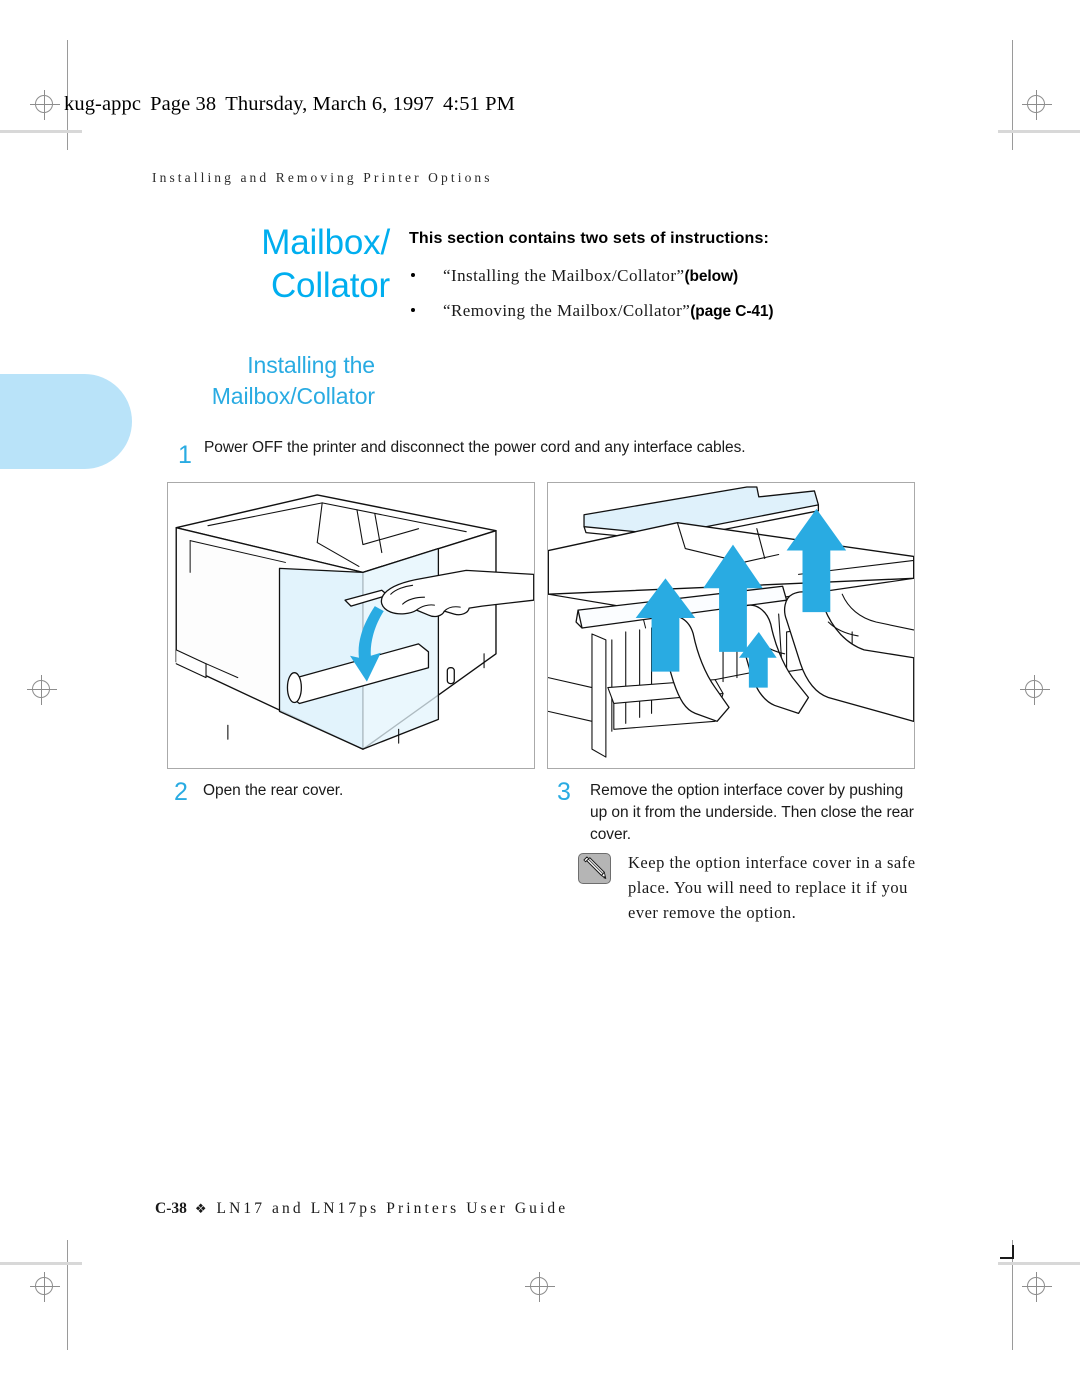  Describe the element at coordinates (1012, 95) in the screenshot. I see `trim-line-right` at that location.